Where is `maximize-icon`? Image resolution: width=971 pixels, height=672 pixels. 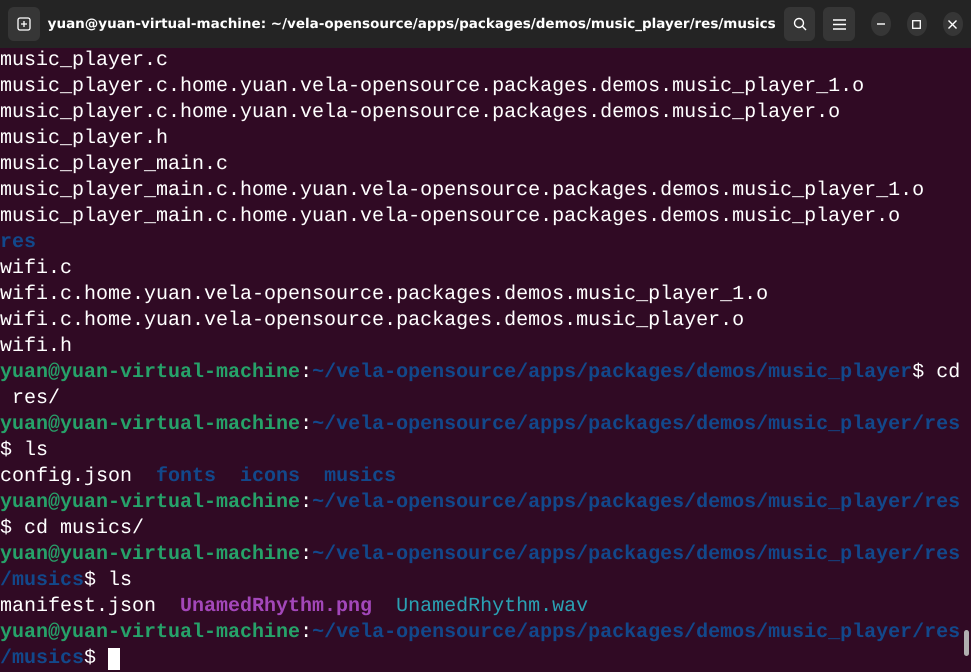
maximize-icon is located at coordinates (917, 24).